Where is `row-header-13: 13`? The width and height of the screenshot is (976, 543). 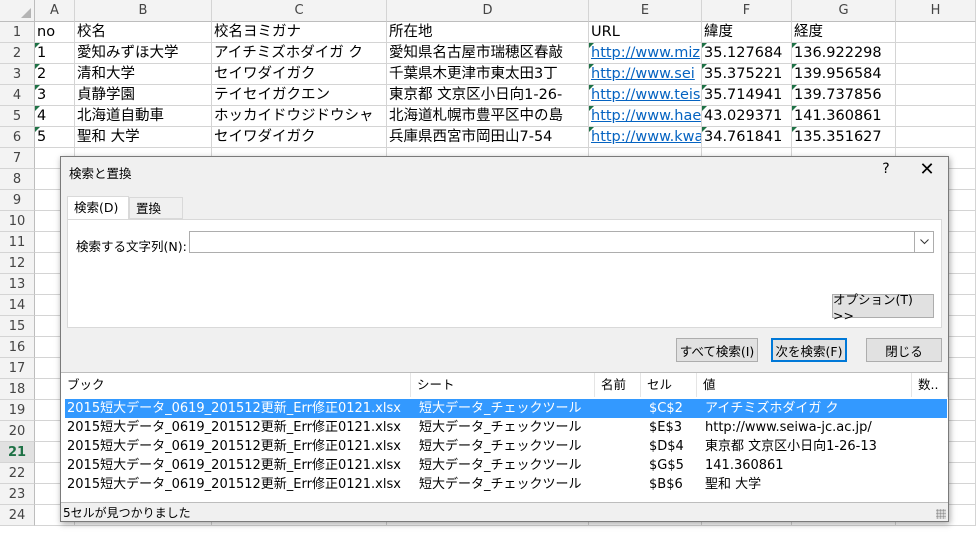 row-header-13: 13 is located at coordinates (17, 284).